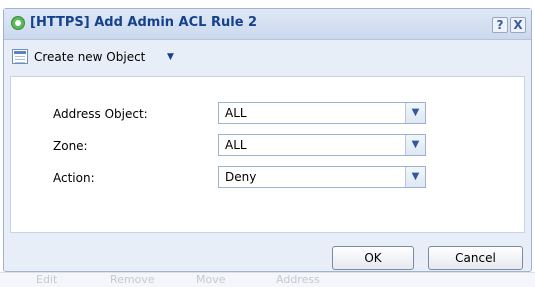  I want to click on create-object-icon, so click(20, 56).